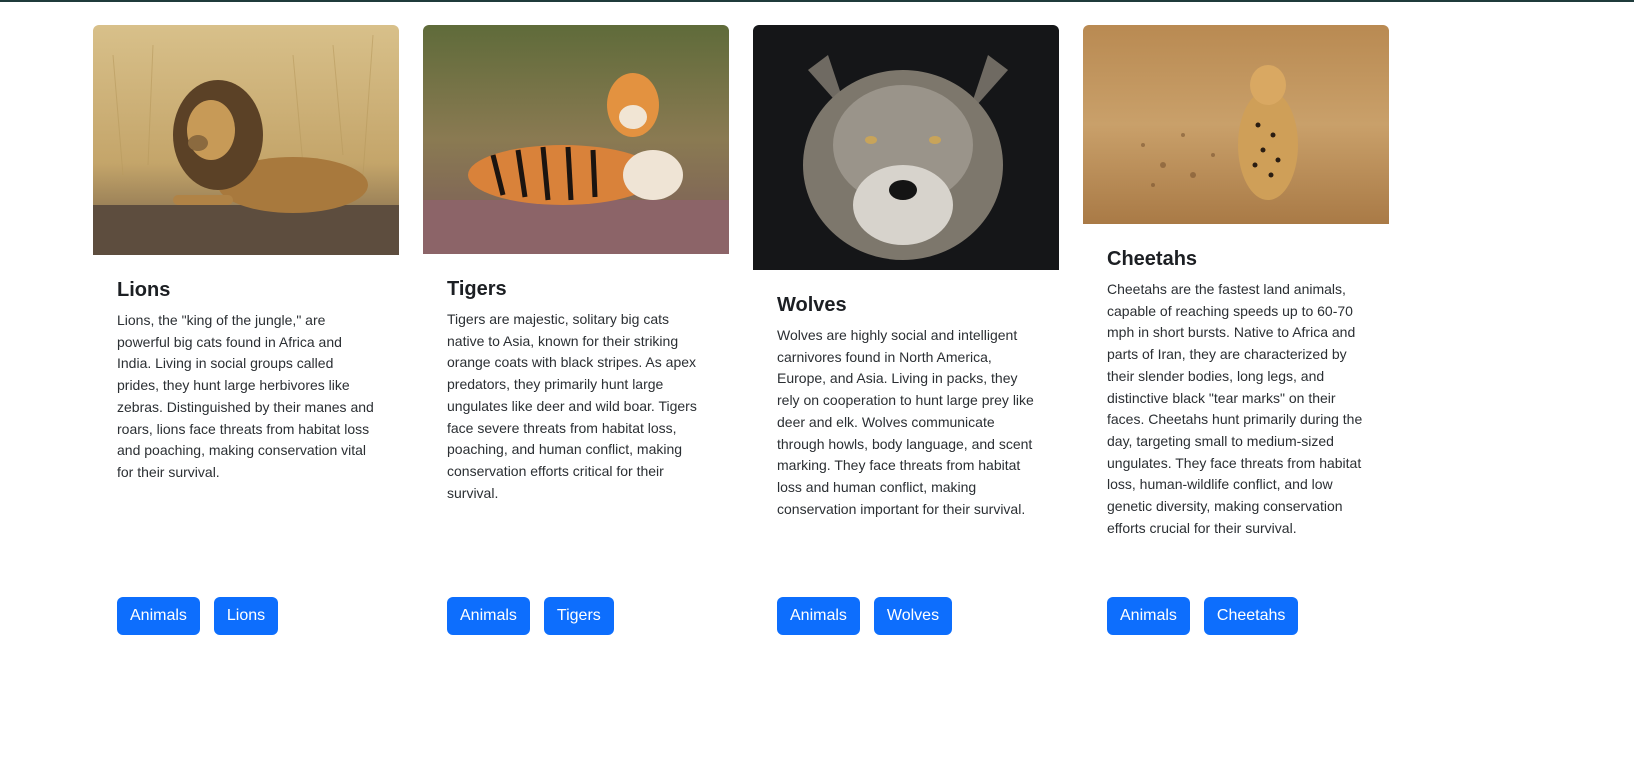 Image resolution: width=1634 pixels, height=769 pixels. Describe the element at coordinates (1152, 259) in the screenshot. I see `card-title: Cheetahs` at that location.